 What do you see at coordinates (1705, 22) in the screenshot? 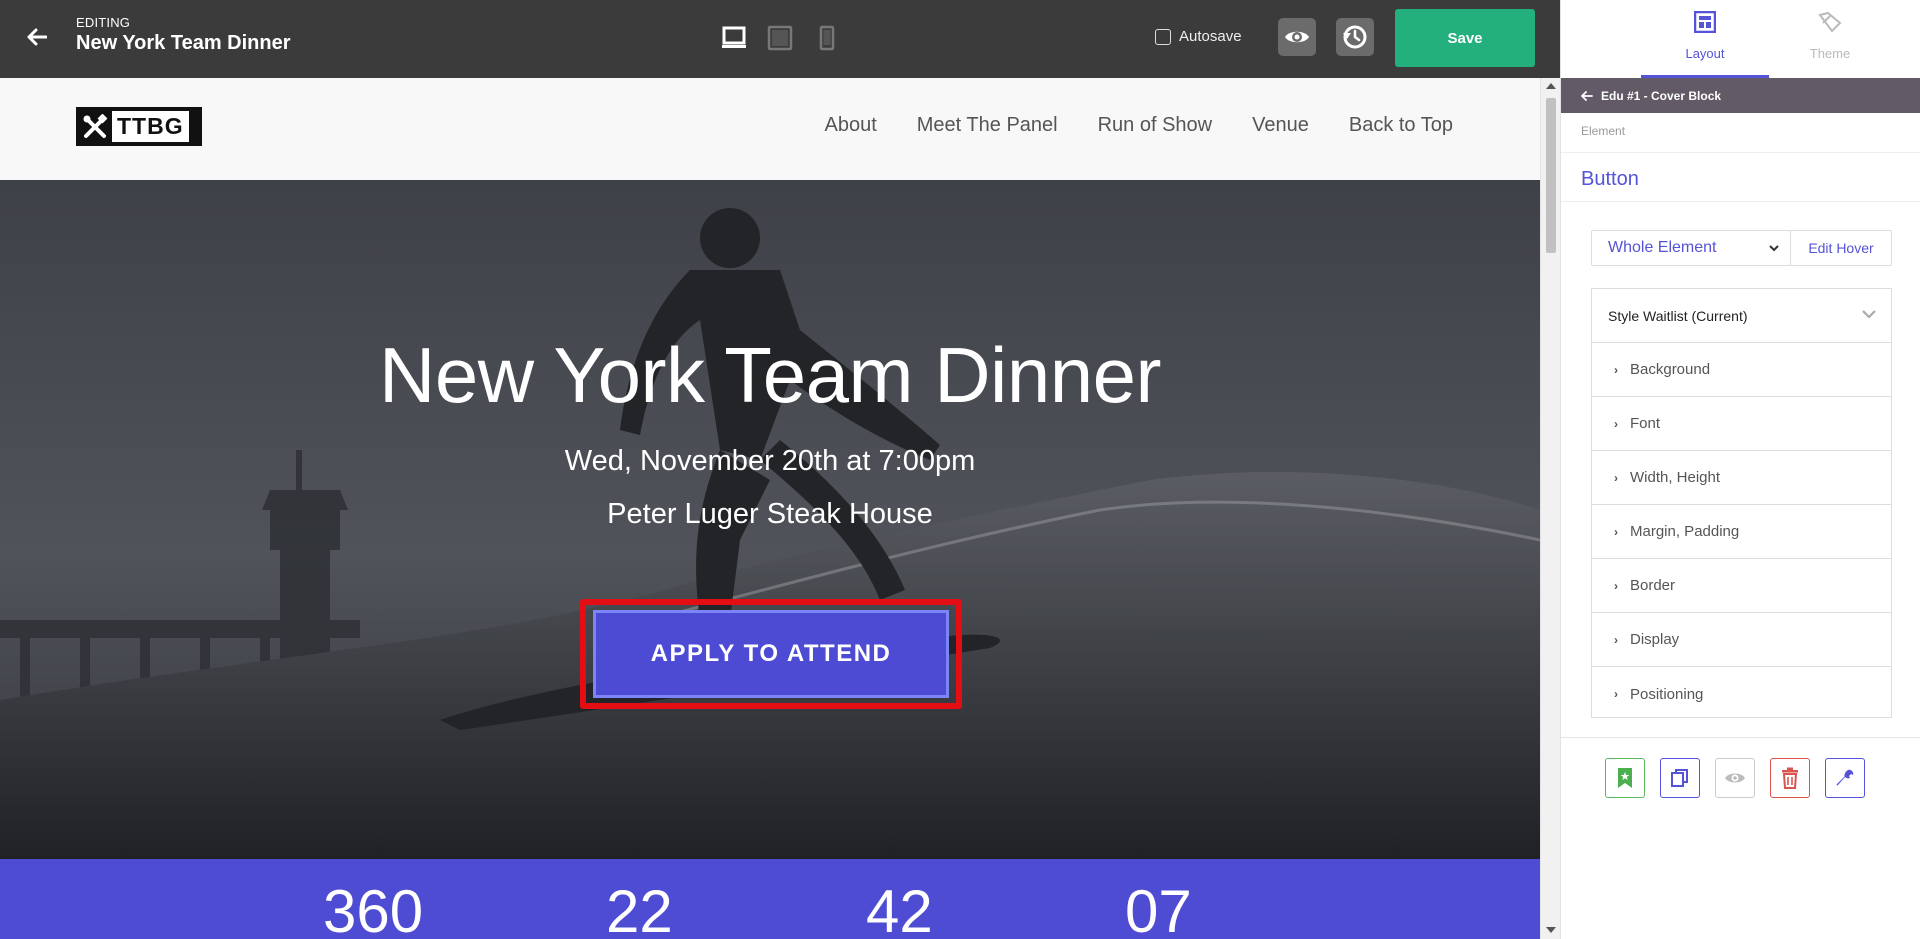
I see `layout-icon` at bounding box center [1705, 22].